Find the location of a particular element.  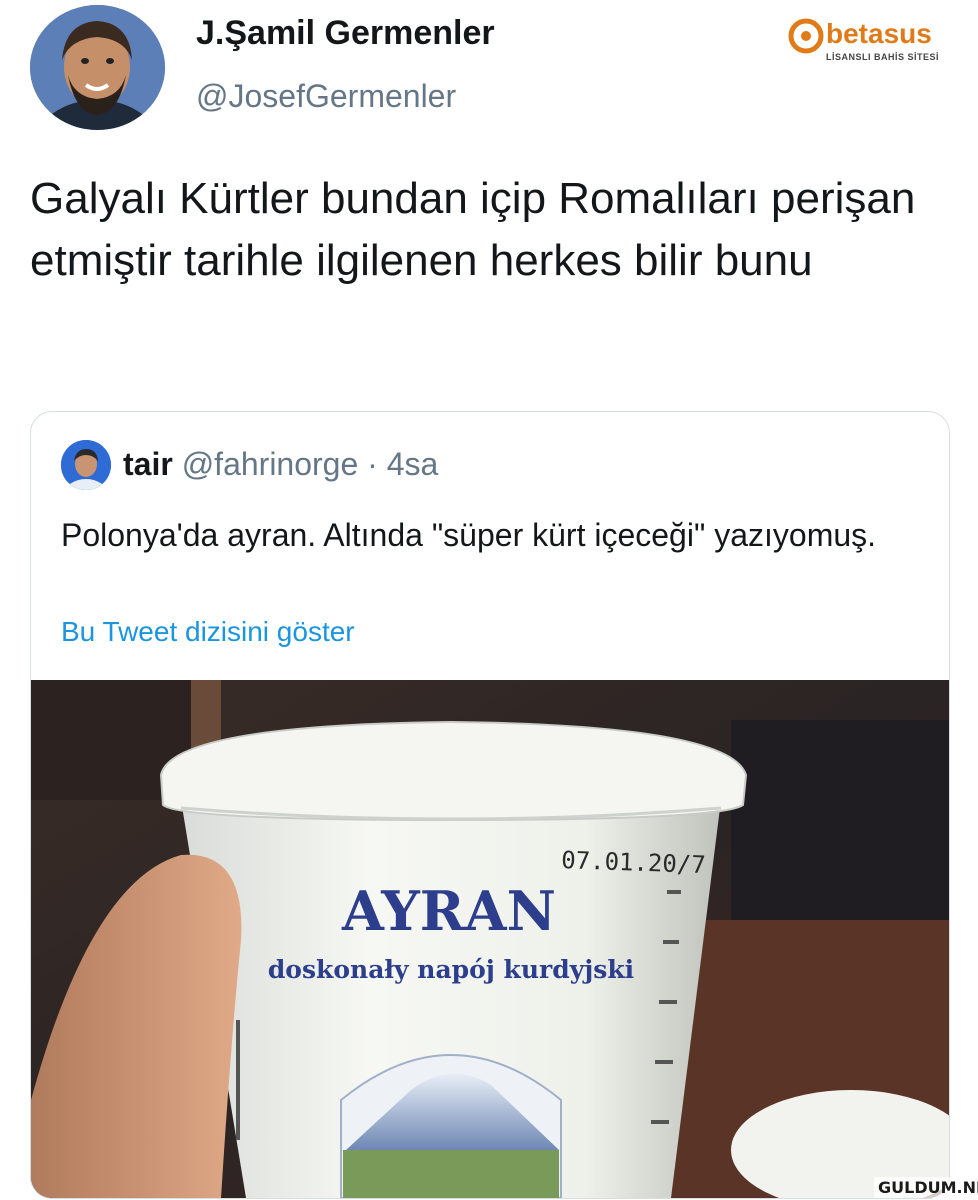

betasus-watermark: betasus LİSANSLI BAHİS SİTESİ is located at coordinates (867, 39).